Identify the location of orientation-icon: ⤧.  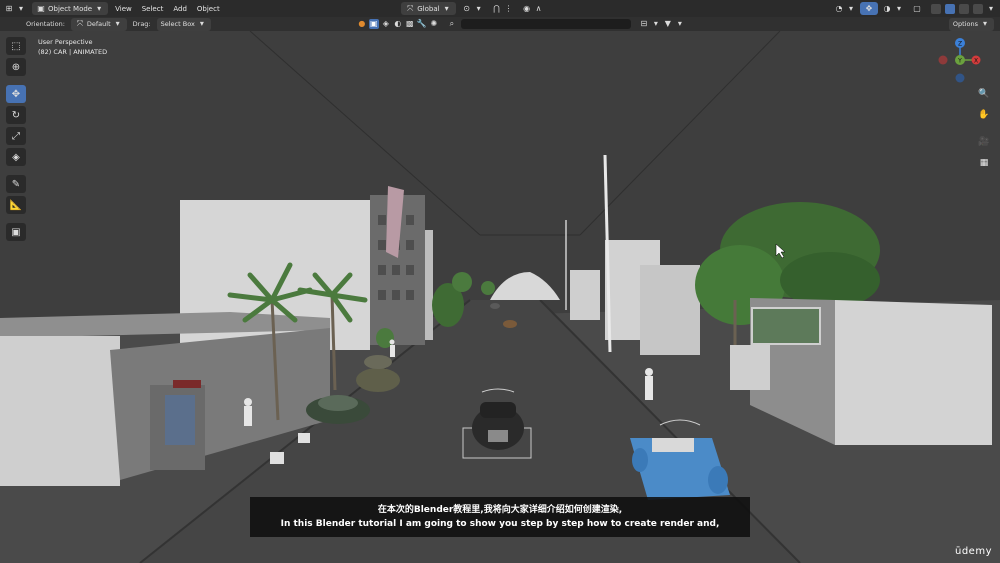
(80, 23).